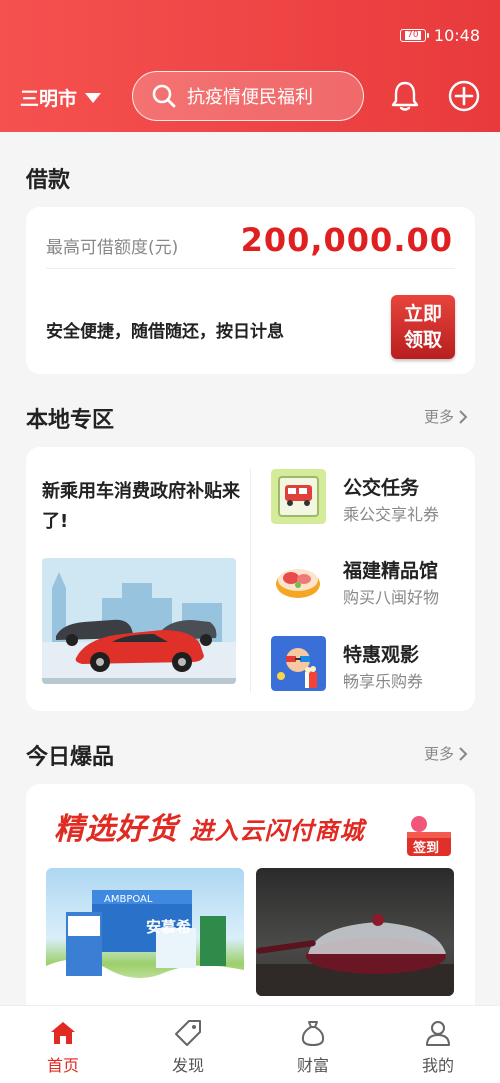  I want to click on local-more-label: 更多, so click(438, 417).